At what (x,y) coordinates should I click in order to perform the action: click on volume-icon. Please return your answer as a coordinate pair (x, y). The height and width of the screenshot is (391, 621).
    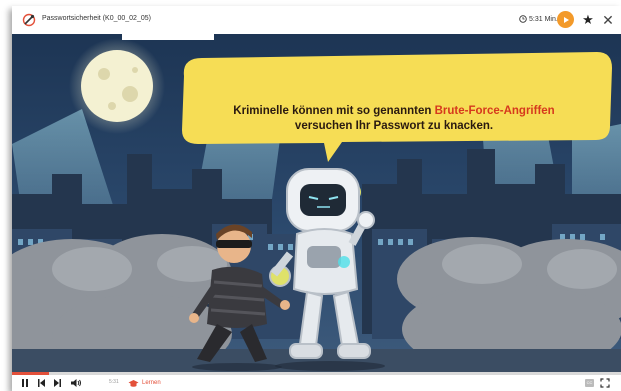
    Looking at the image, I should click on (76, 383).